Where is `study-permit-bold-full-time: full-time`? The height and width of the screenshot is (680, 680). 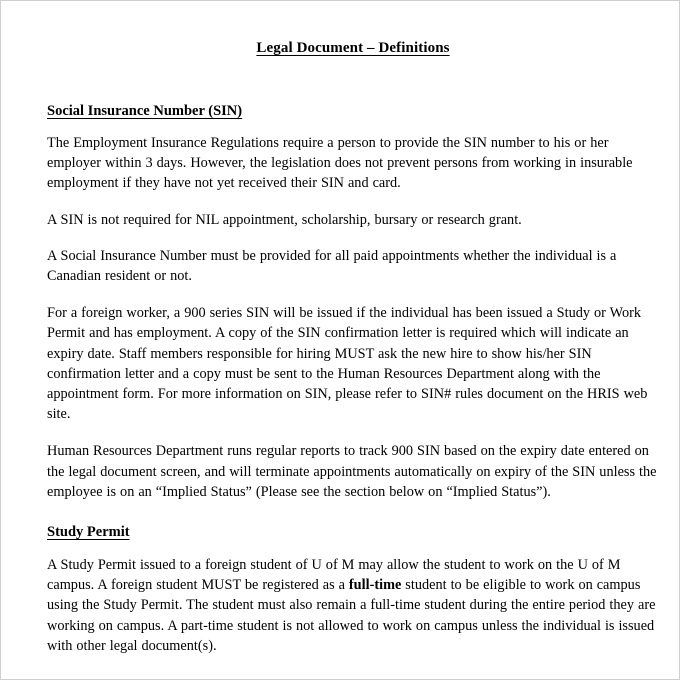
study-permit-bold-full-time: full-time is located at coordinates (375, 585).